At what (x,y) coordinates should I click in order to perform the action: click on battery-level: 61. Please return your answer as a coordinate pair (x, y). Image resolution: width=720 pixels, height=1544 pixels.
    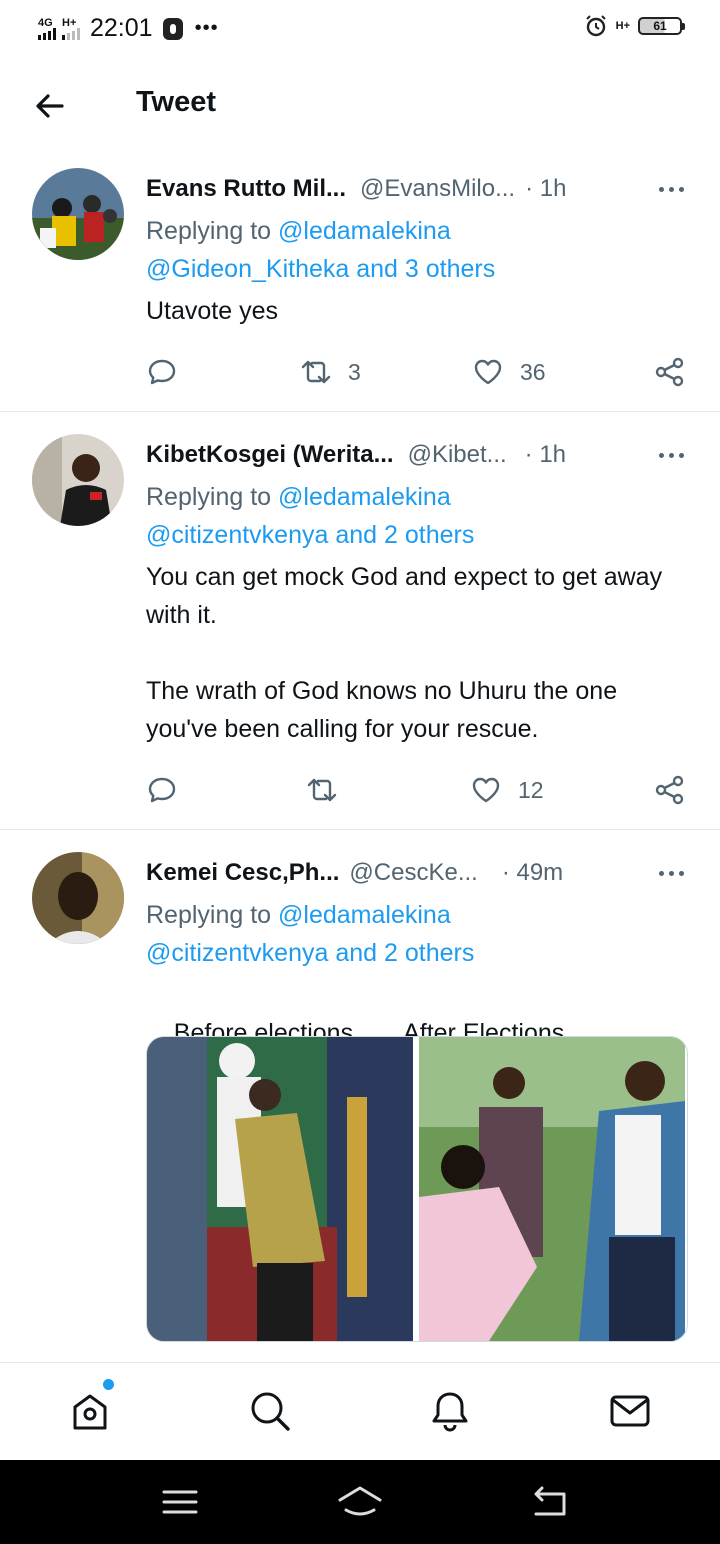
    Looking at the image, I should click on (660, 26).